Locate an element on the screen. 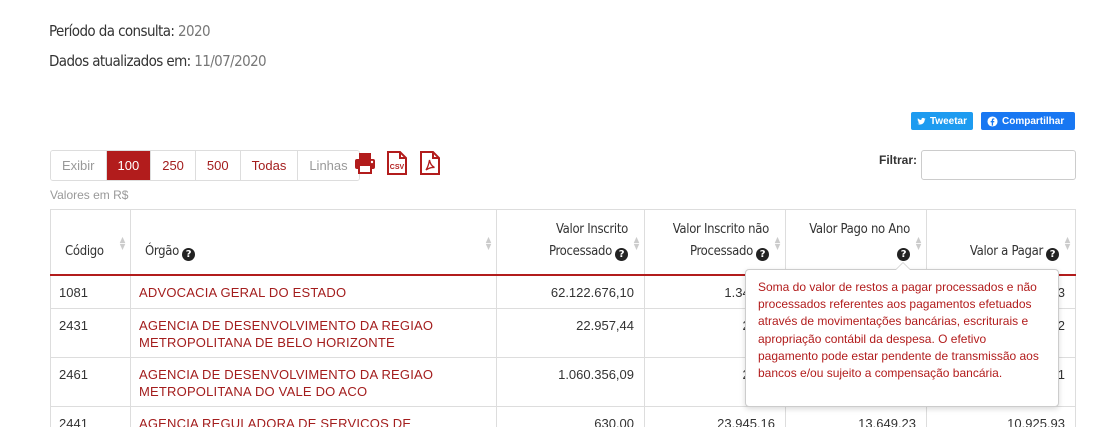  show-label: Exibir is located at coordinates (79, 165).